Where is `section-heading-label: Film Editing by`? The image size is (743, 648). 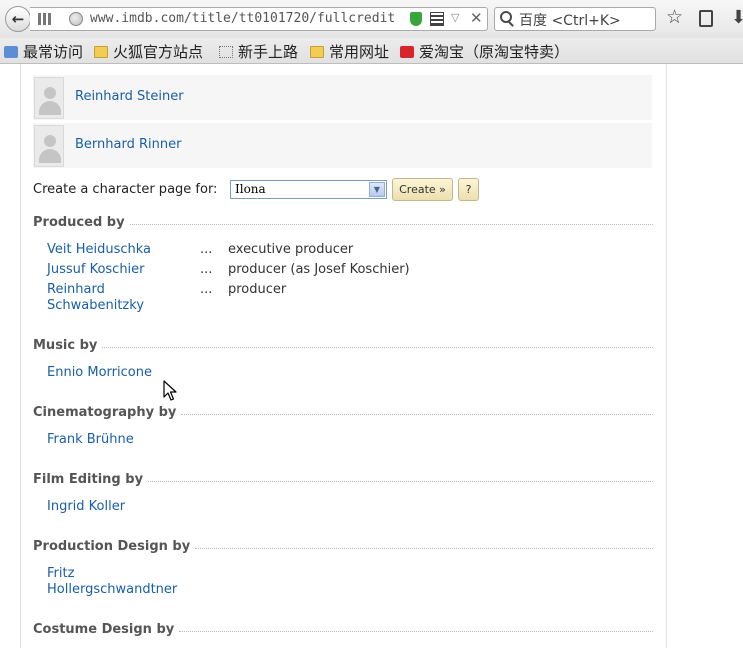
section-heading-label: Film Editing by is located at coordinates (88, 479).